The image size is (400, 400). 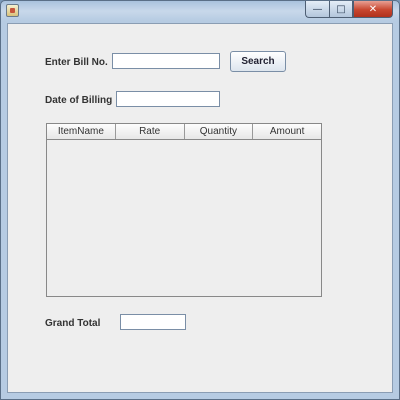 I want to click on column-header-quantity: Quantity, so click(x=219, y=131).